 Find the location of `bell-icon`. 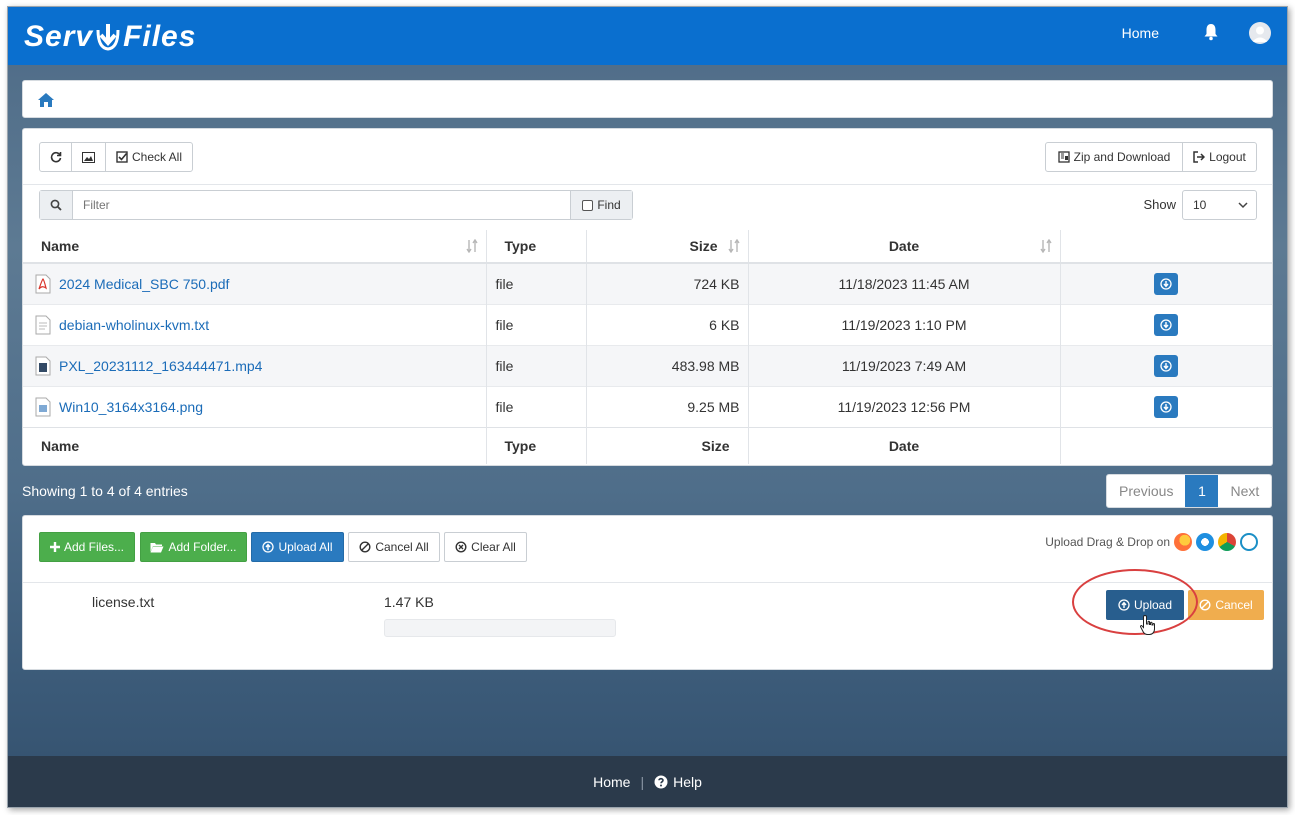

bell-icon is located at coordinates (1211, 32).